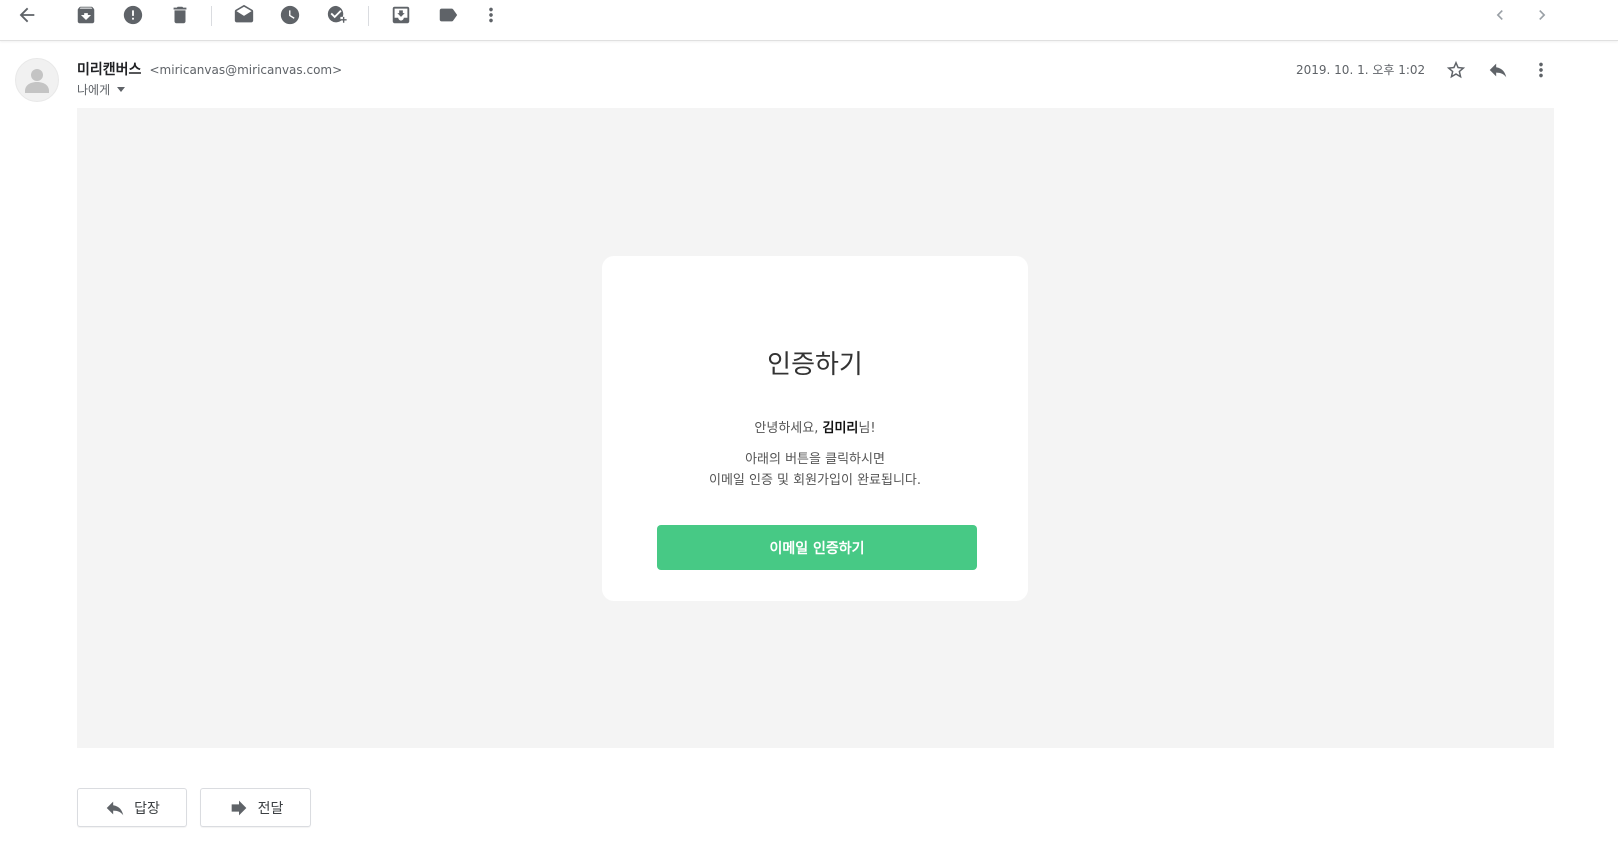  Describe the element at coordinates (815, 470) in the screenshot. I see `instruction-text: 아래의 버튼을 클릭하시면 이메일 인증 및 회원가입이 완료됩니다.` at that location.